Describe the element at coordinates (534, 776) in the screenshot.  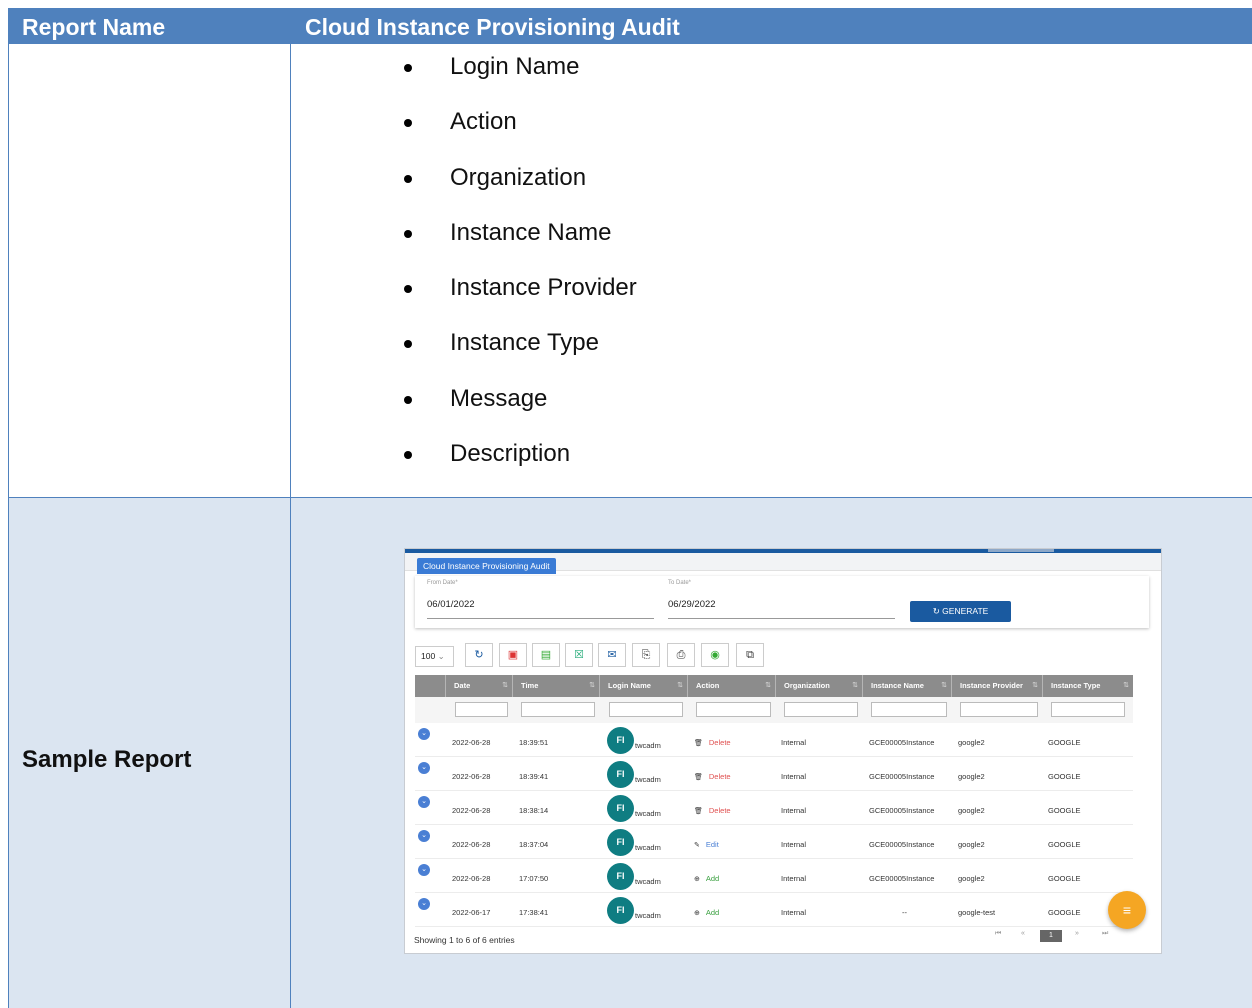
I see `cell-time: 18:39:41` at that location.